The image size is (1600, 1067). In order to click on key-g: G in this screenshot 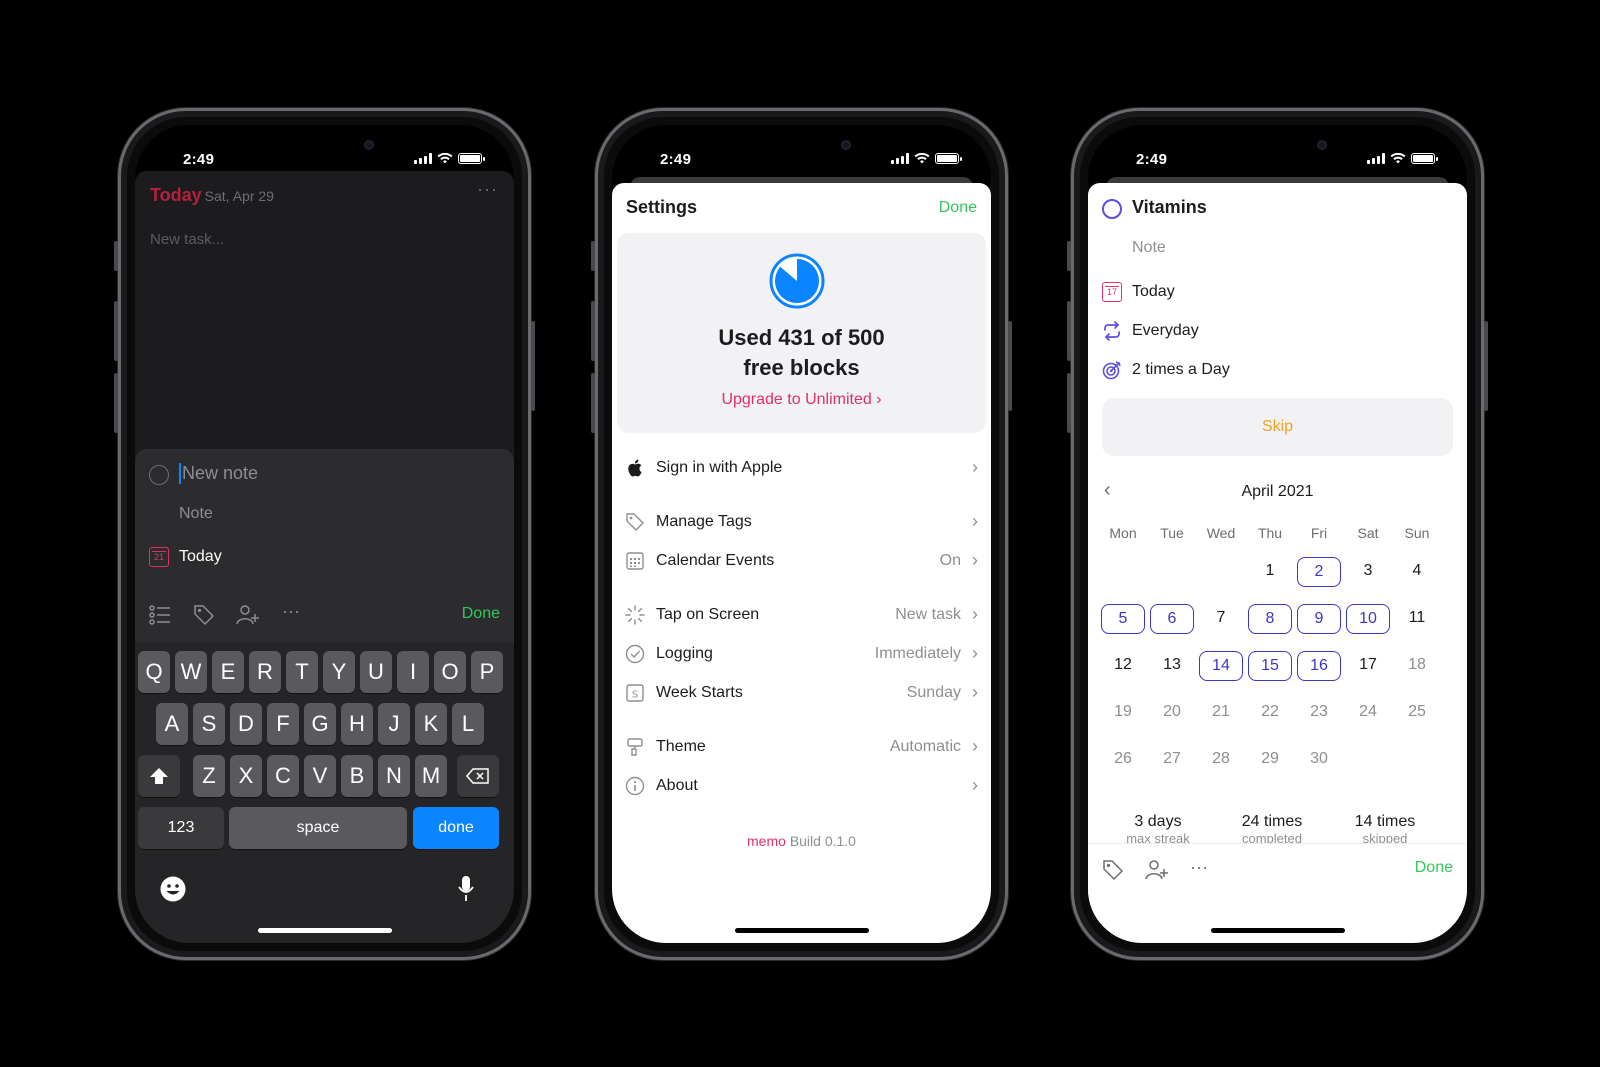, I will do `click(320, 724)`.